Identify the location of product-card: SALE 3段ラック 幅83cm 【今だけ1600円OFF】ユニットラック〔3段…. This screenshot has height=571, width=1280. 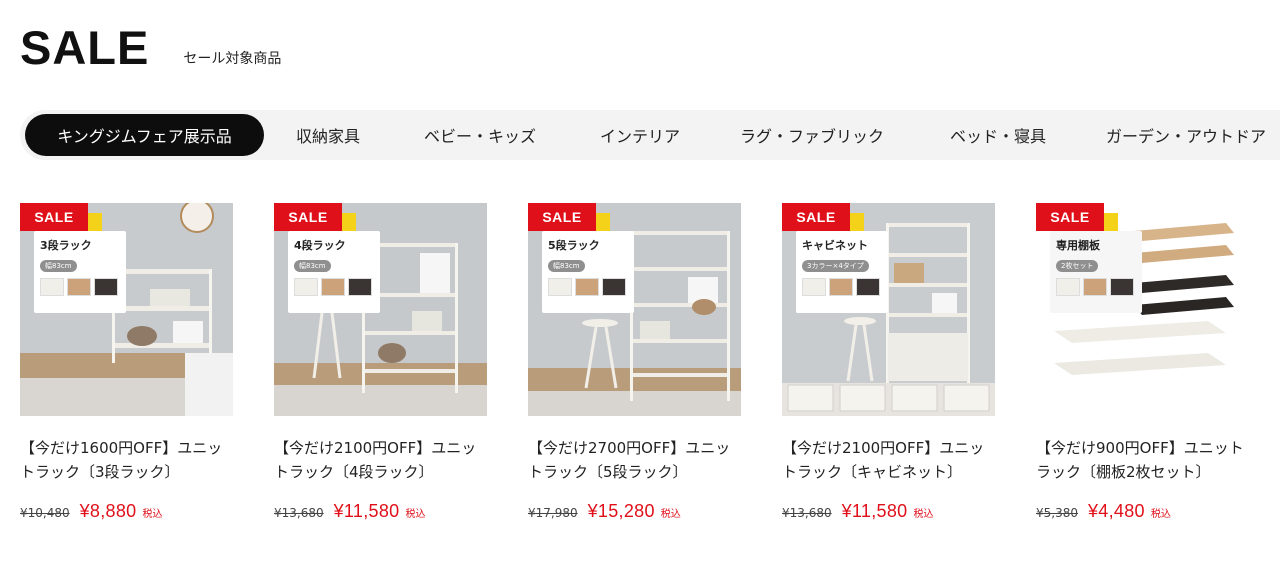
(126, 362).